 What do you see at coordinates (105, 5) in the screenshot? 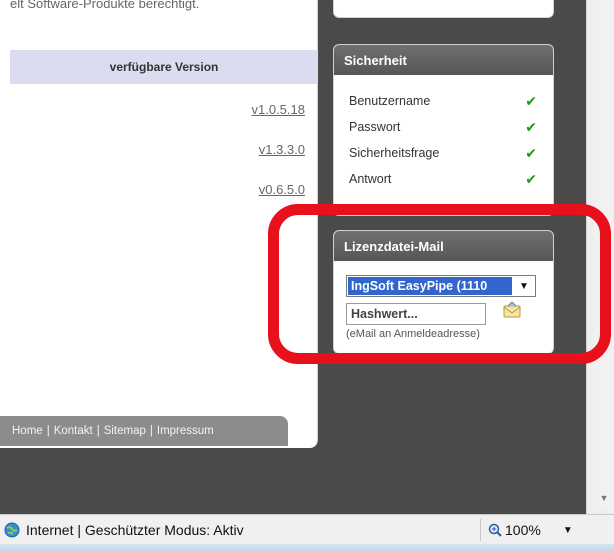
I see `intro-text: elt Software-Produkte berechtigt.` at bounding box center [105, 5].